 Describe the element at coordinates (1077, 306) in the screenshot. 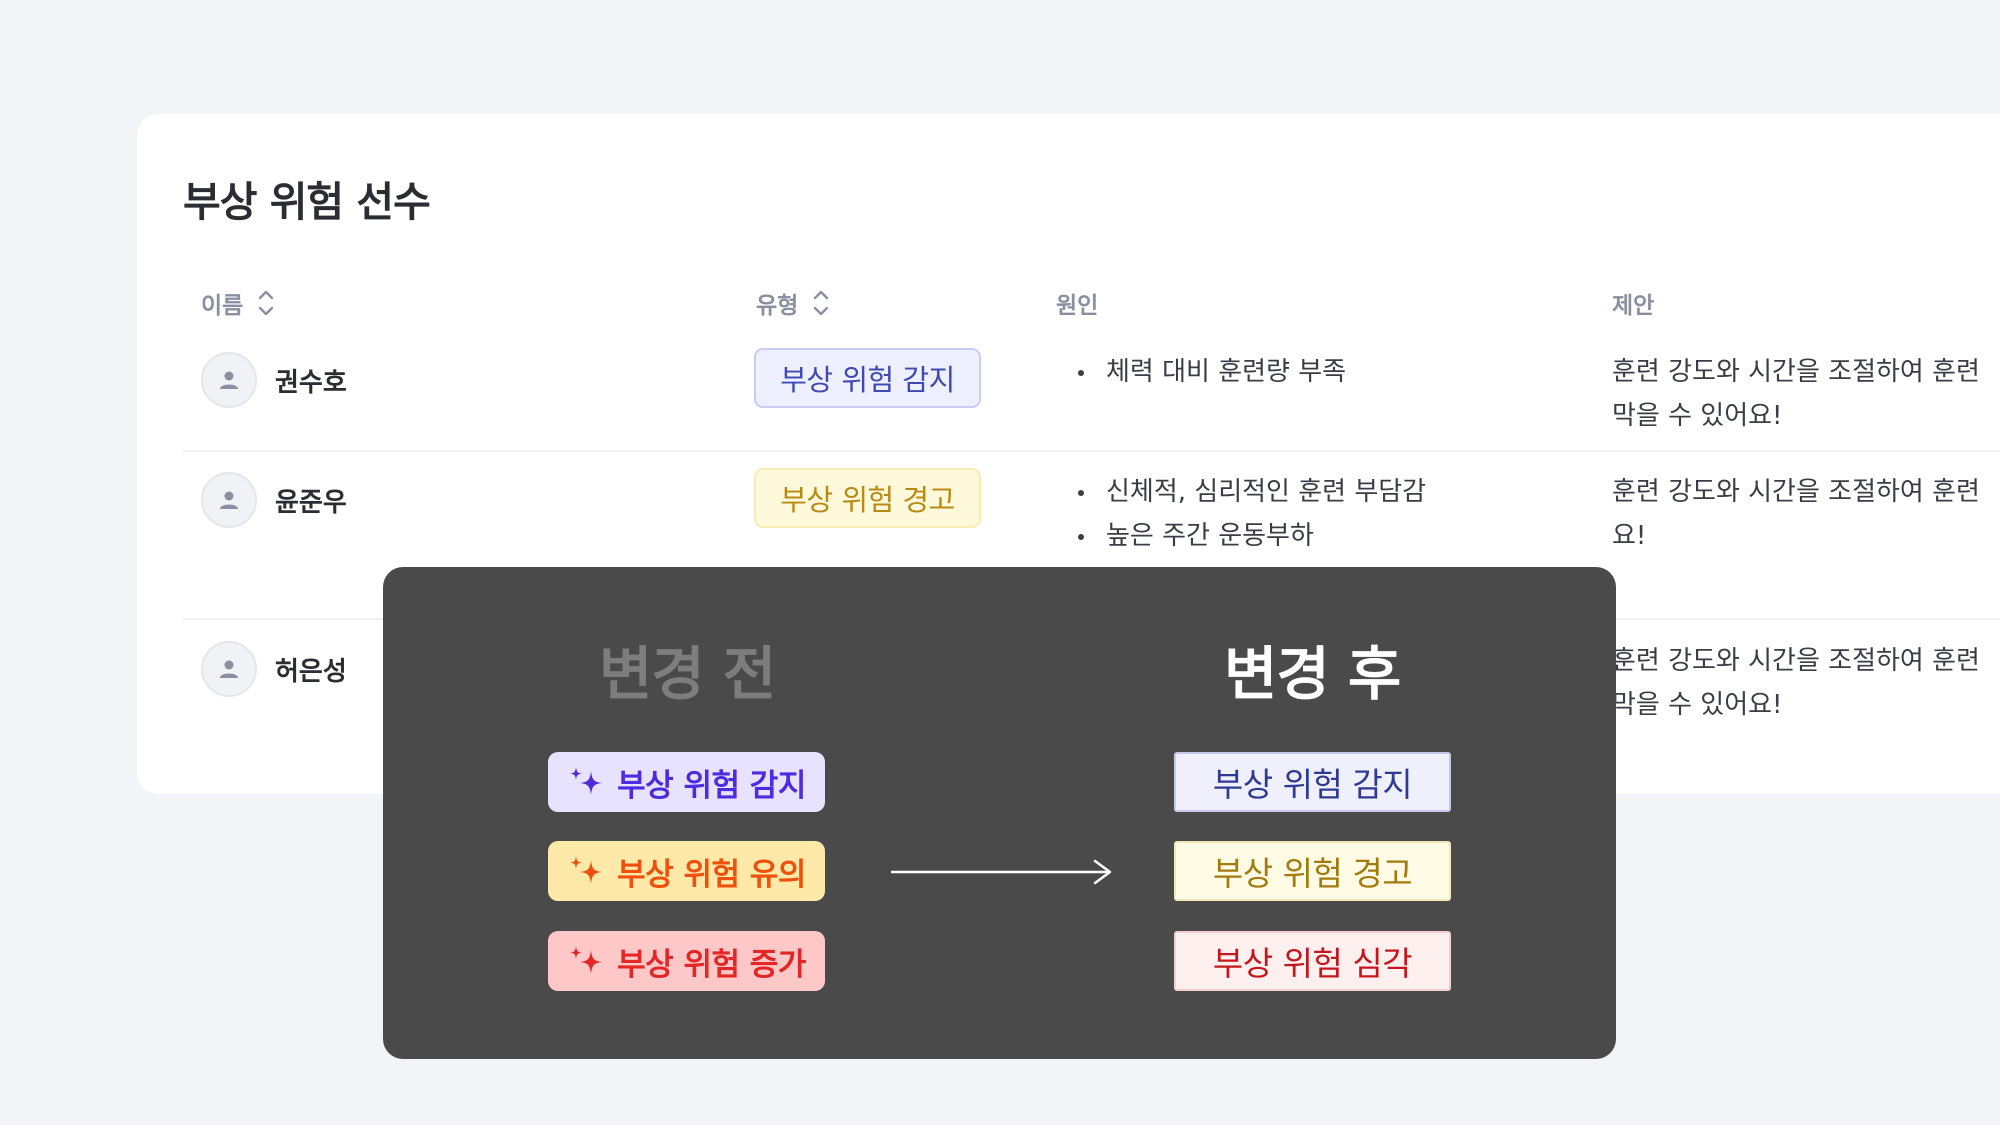

I see `column-header-cause-label: 원인` at that location.